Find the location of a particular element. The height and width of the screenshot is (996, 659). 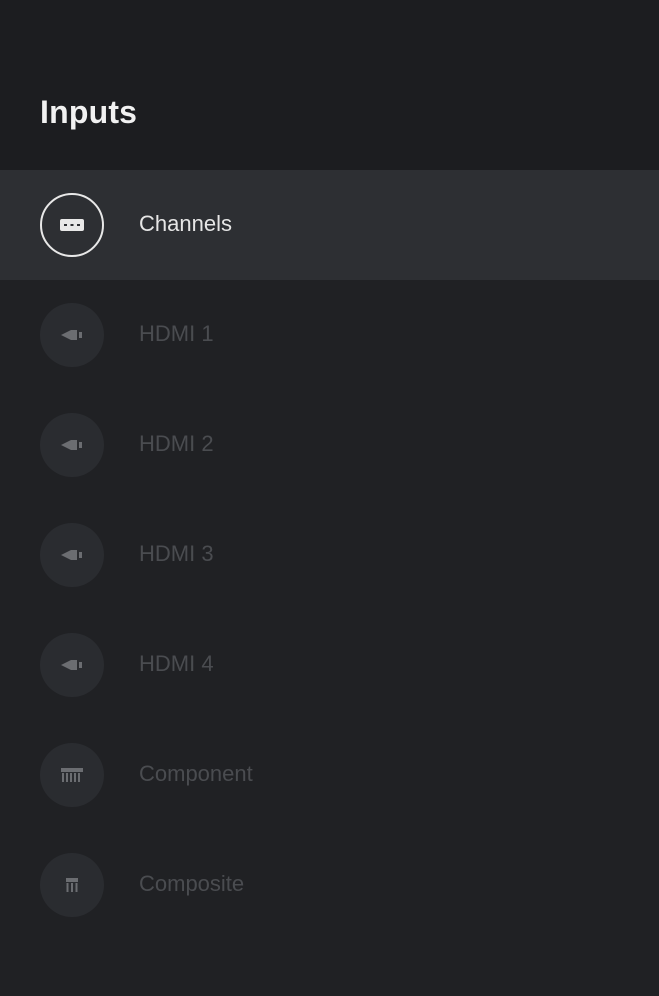

input-item-hdmi-2: HDMI 2 is located at coordinates (329, 445).